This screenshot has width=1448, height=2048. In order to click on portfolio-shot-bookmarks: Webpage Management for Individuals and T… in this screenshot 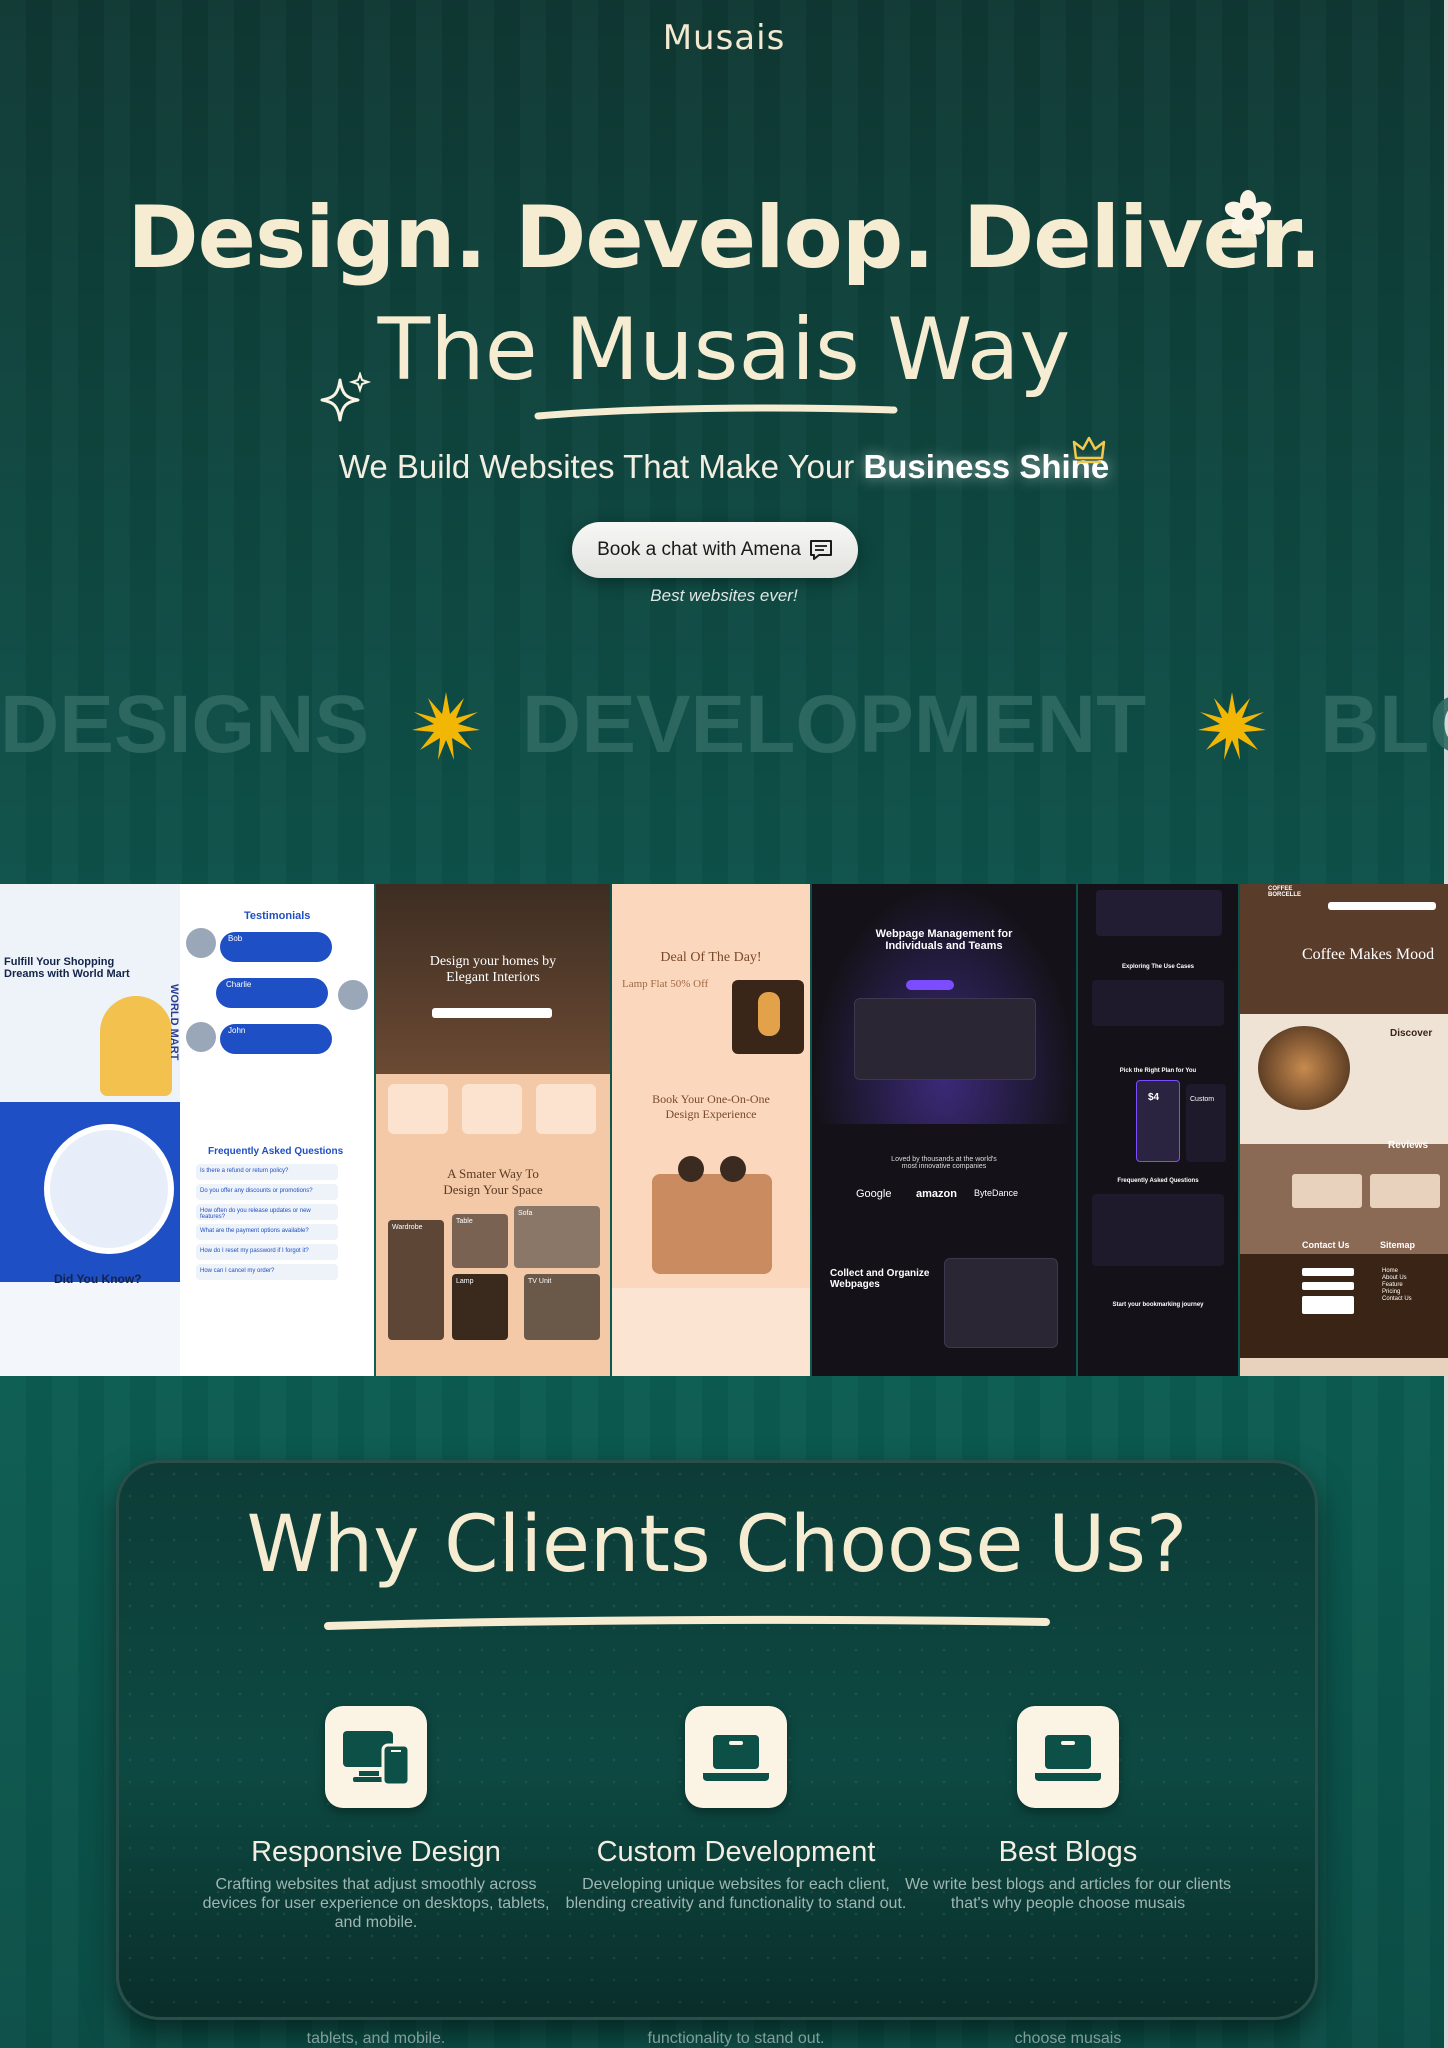, I will do `click(944, 1130)`.